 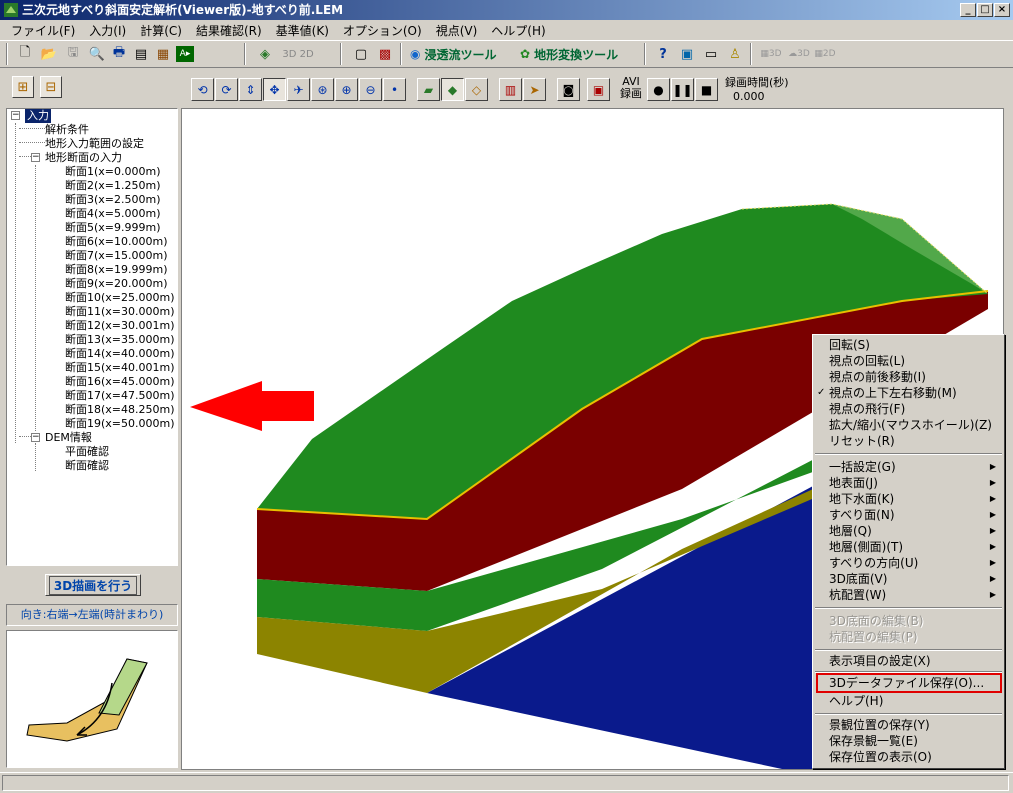 I want to click on camera-icon: ◙, so click(x=568, y=89).